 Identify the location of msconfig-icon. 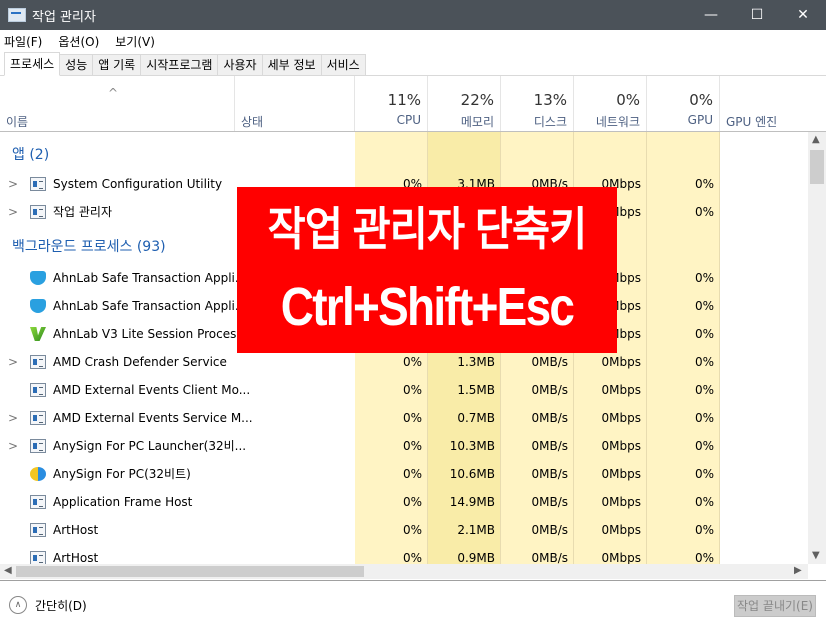
(38, 184).